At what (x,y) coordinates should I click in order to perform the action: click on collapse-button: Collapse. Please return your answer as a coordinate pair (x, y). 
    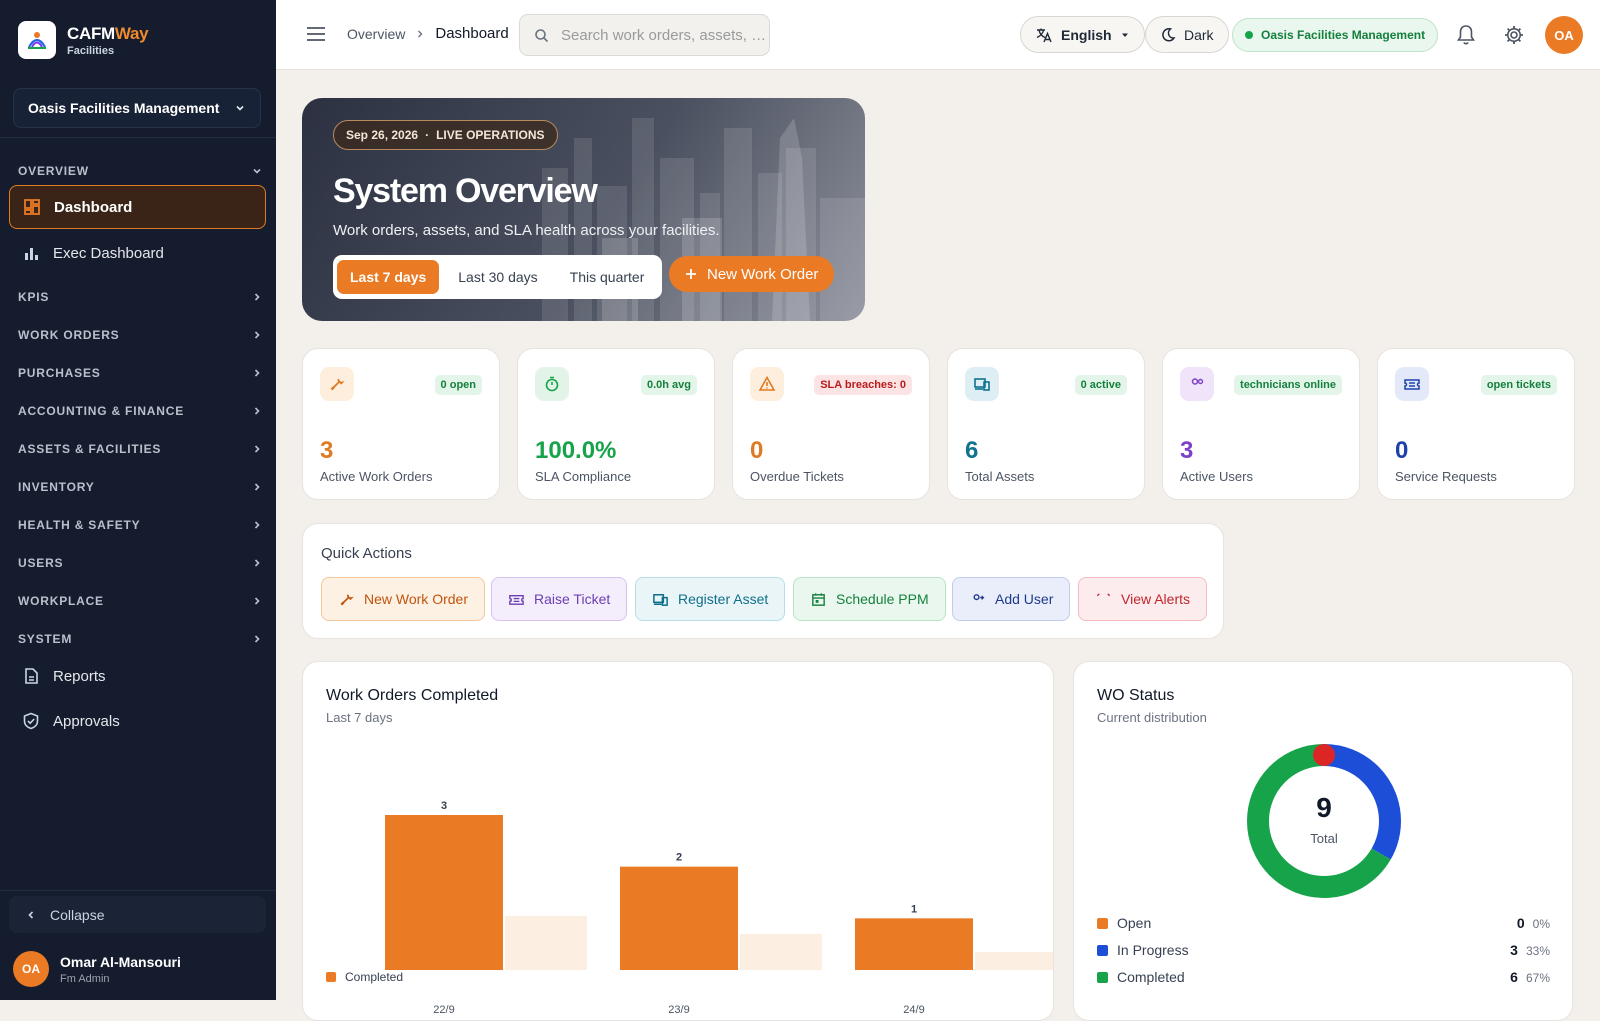
    Looking at the image, I should click on (137, 914).